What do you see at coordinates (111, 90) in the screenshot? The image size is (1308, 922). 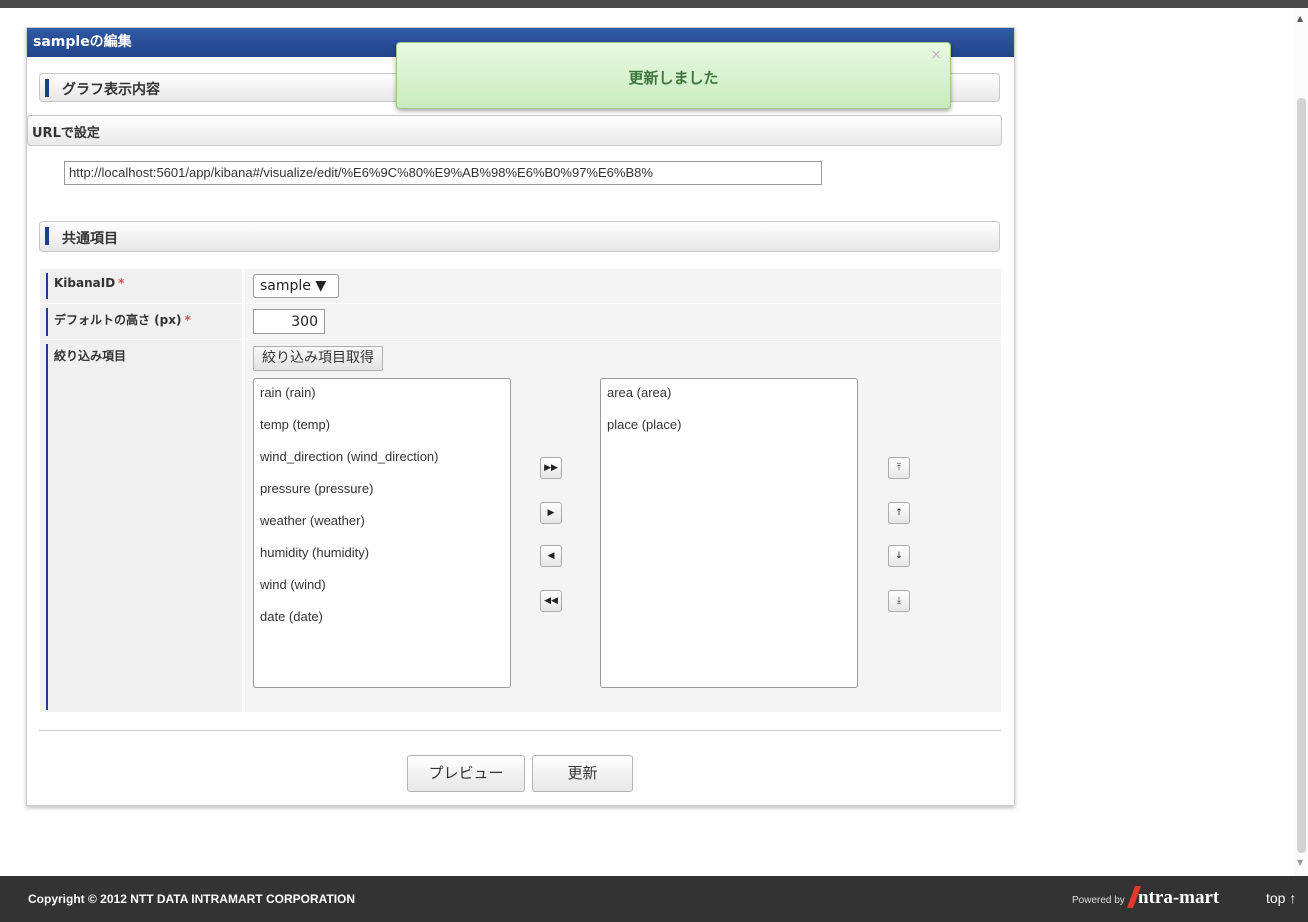 I see `section-graph-label: グラフ表示内容` at bounding box center [111, 90].